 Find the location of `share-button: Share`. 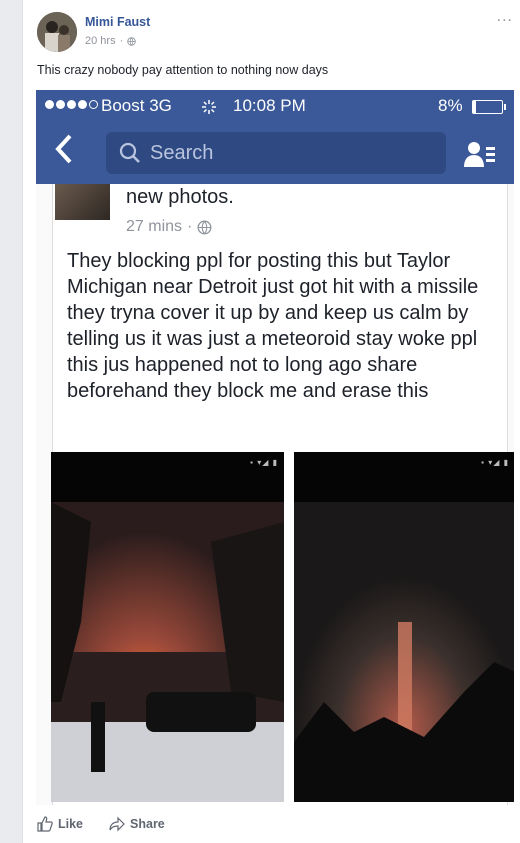

share-button: Share is located at coordinates (137, 824).